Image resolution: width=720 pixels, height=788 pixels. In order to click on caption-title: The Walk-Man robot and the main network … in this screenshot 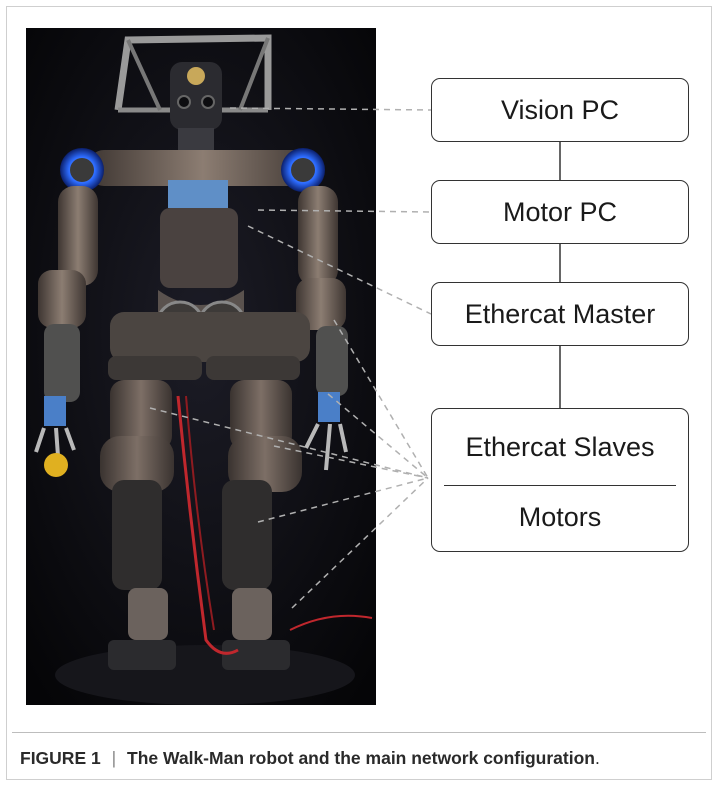, I will do `click(361, 758)`.